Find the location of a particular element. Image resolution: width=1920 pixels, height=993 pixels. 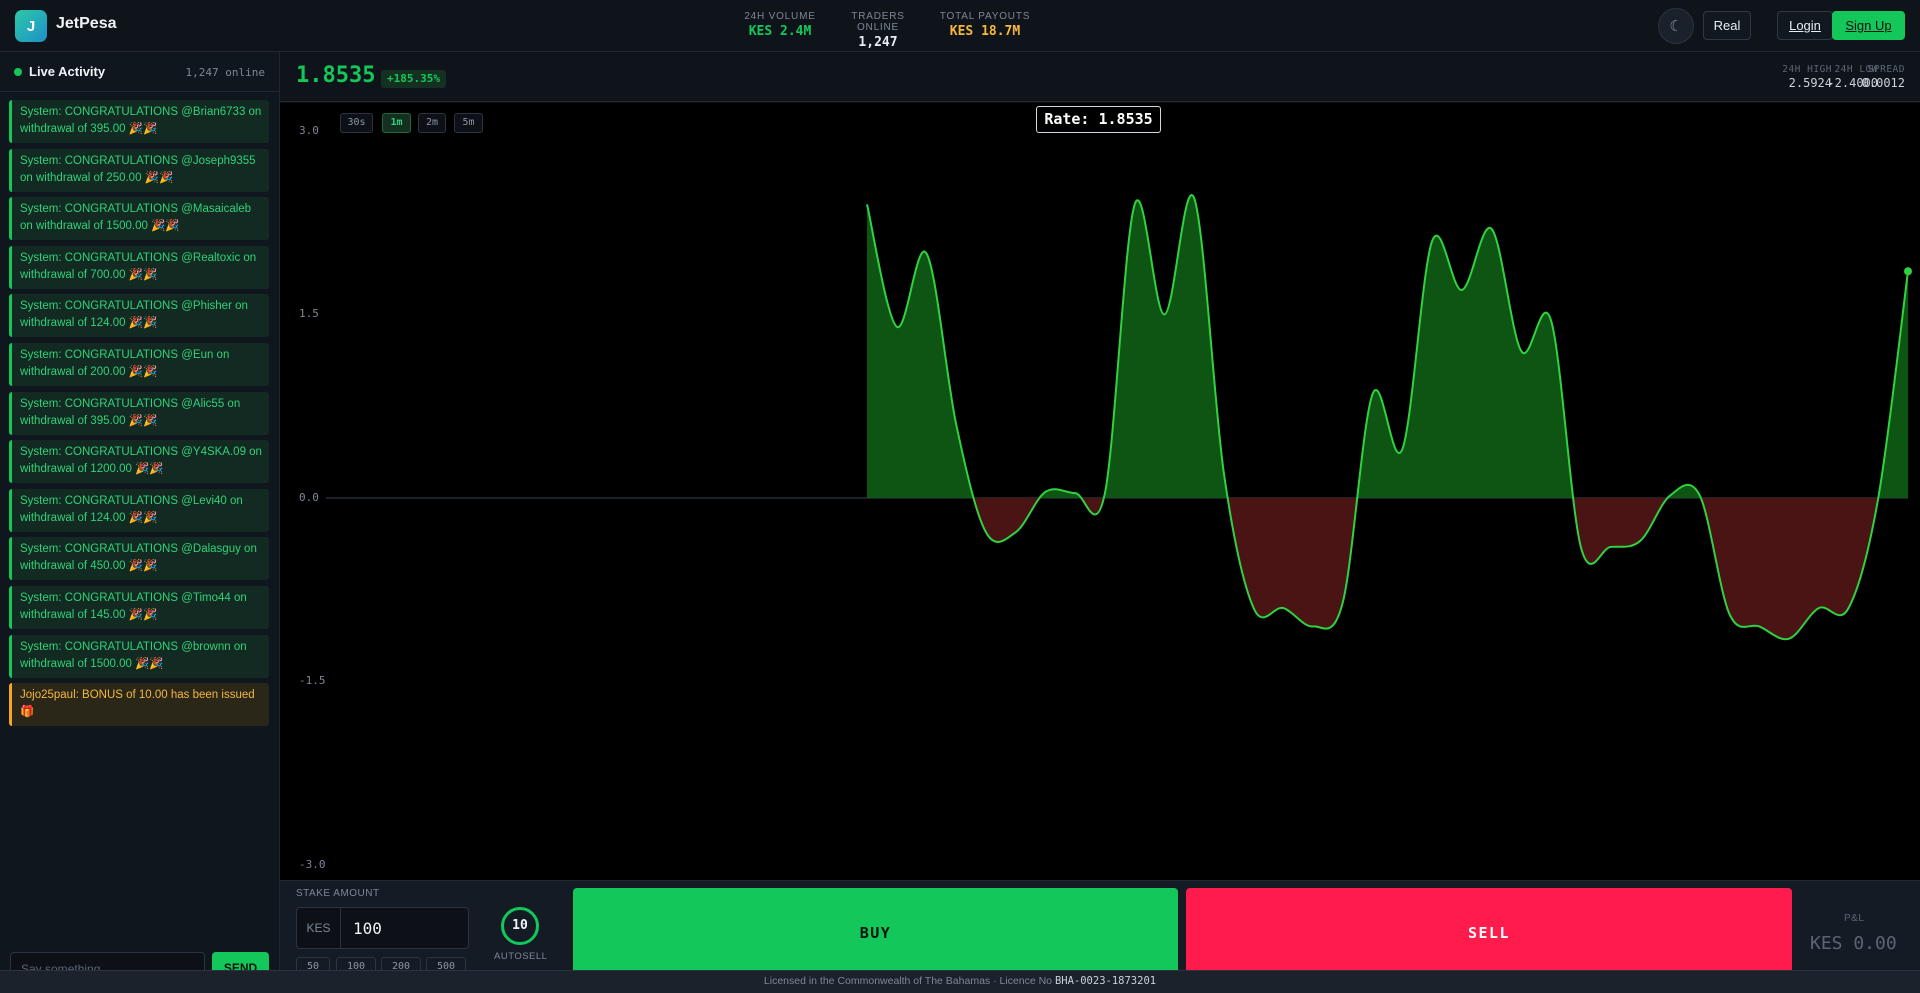

sell-button: SELL is located at coordinates (1489, 933).